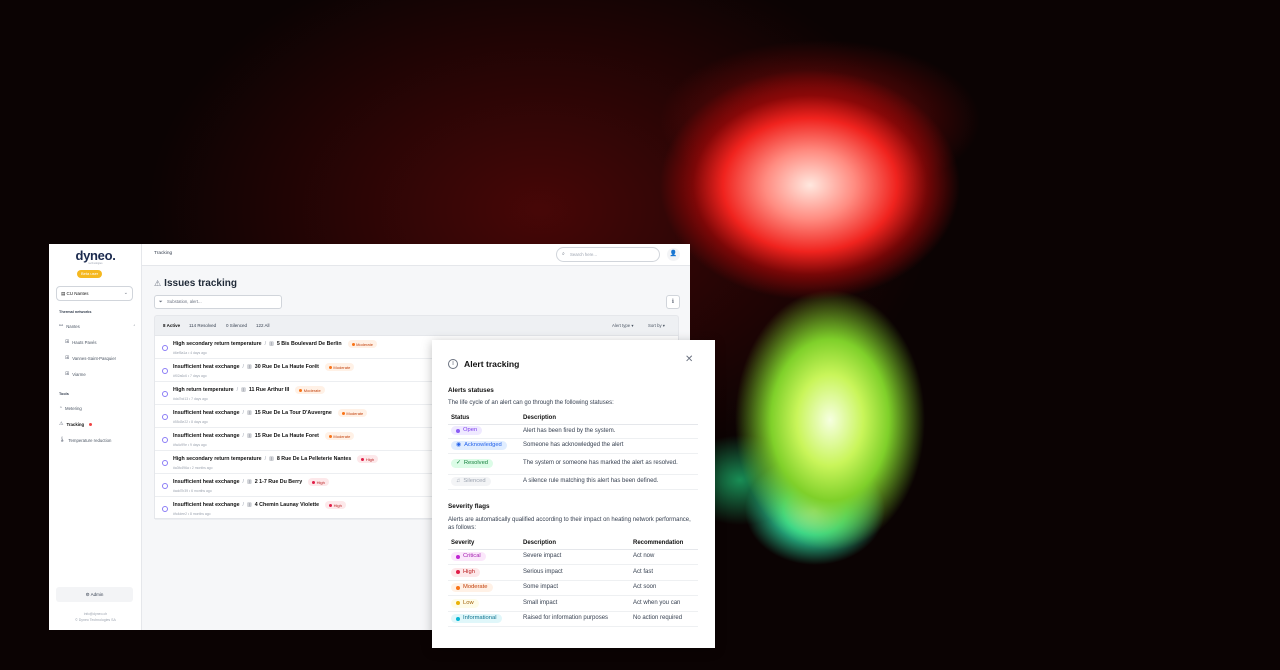  What do you see at coordinates (90, 358) in the screenshot?
I see `sidebar-item-vannes: ⊞ Vannes-Saint-Pasquier` at bounding box center [90, 358].